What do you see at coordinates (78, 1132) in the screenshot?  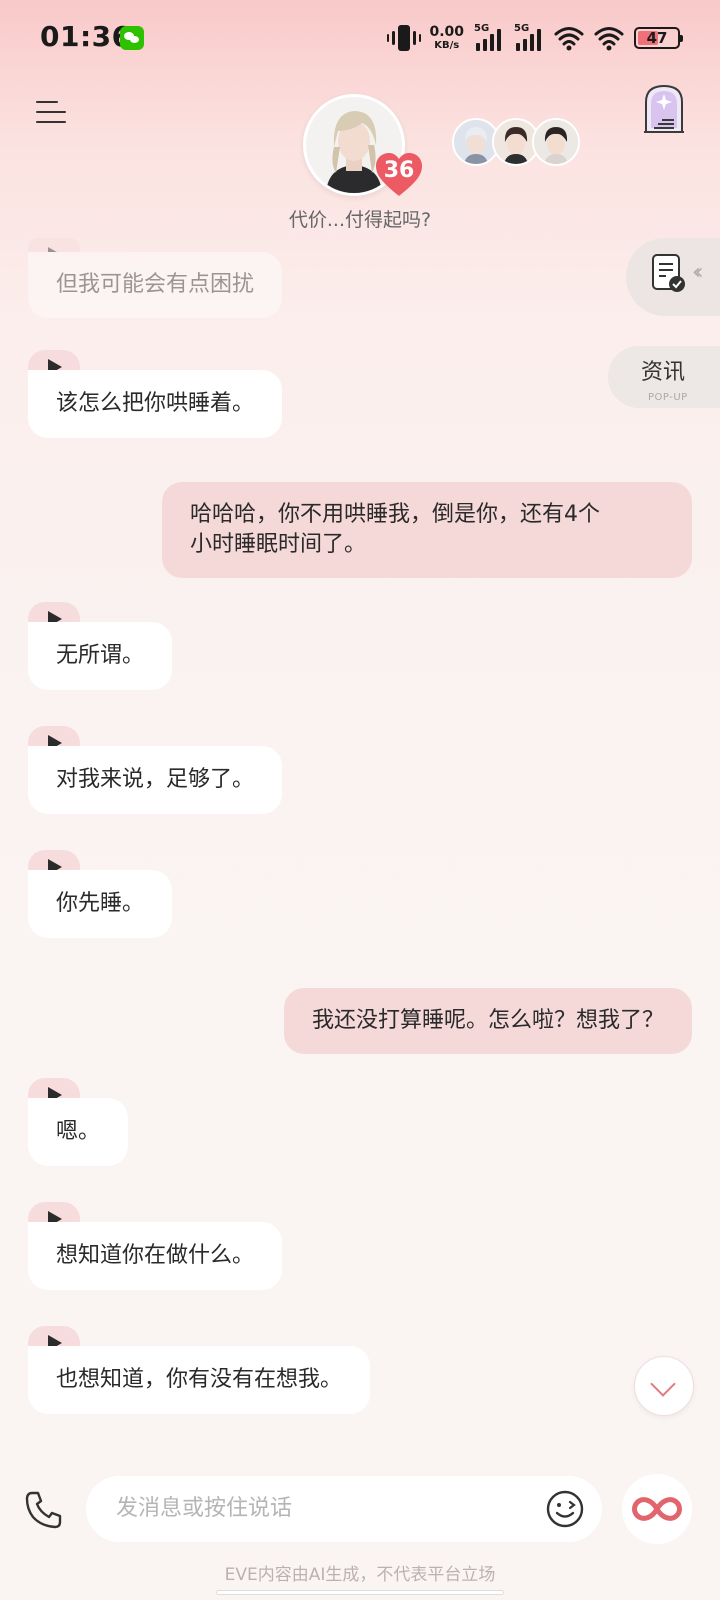 I see `message-text: 嗯。` at bounding box center [78, 1132].